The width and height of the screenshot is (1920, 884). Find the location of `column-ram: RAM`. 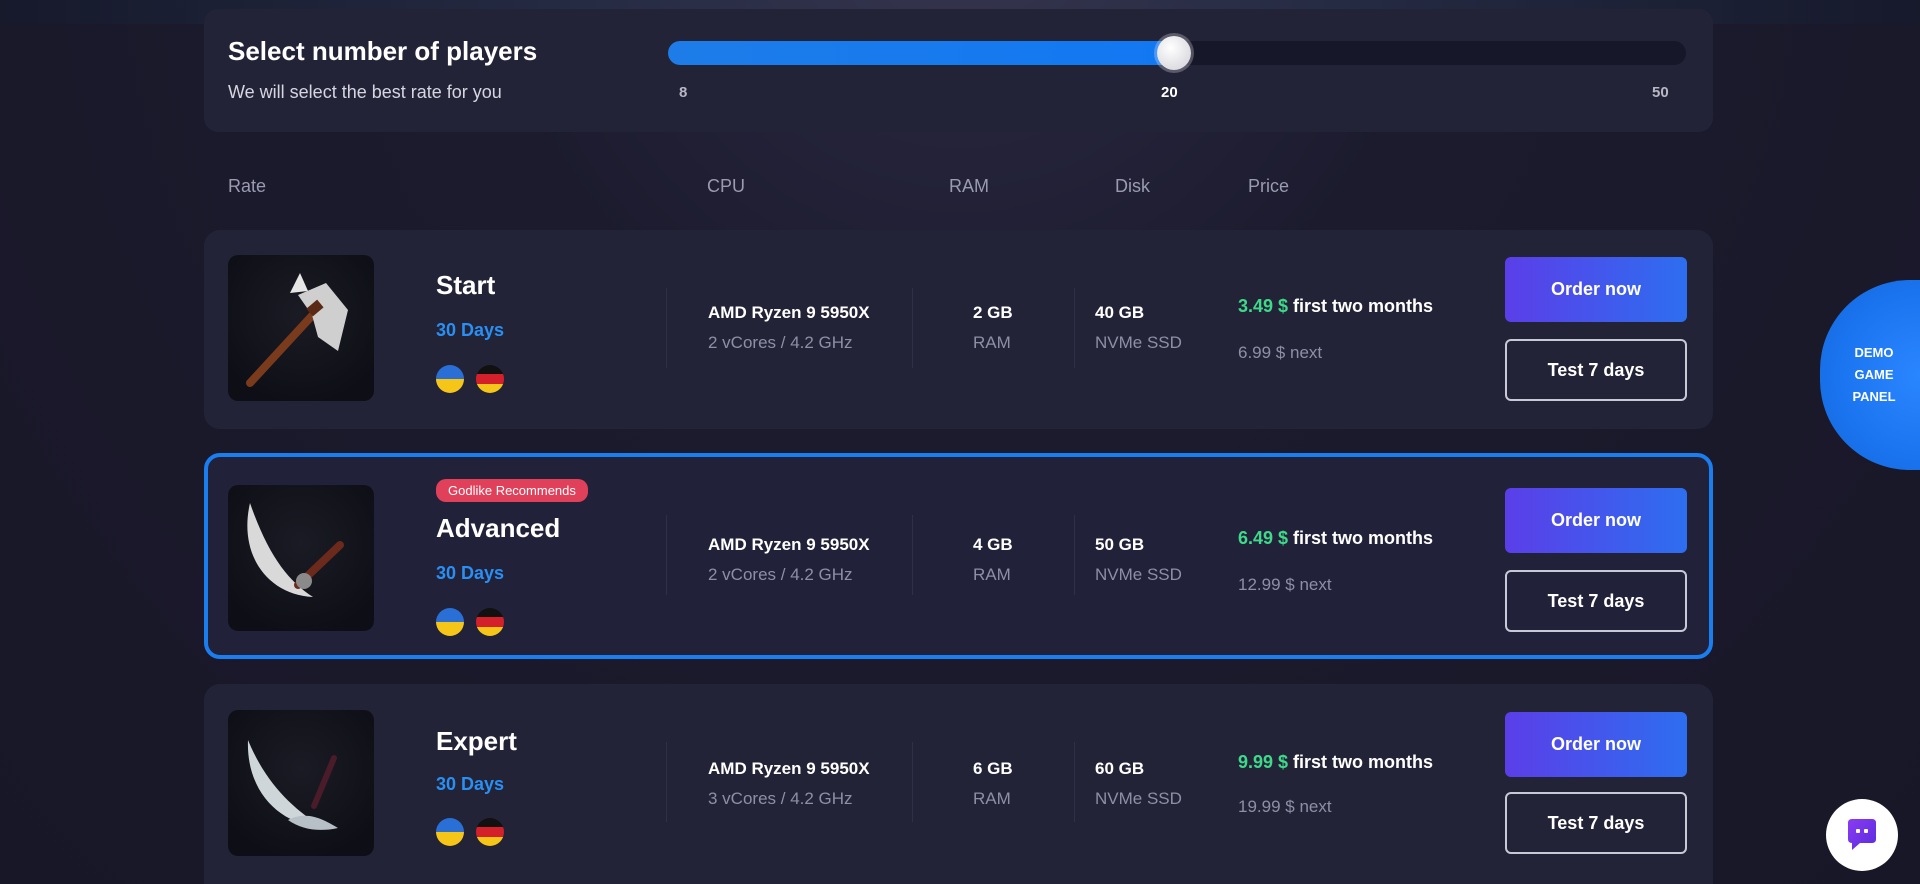

column-ram: RAM is located at coordinates (969, 186).